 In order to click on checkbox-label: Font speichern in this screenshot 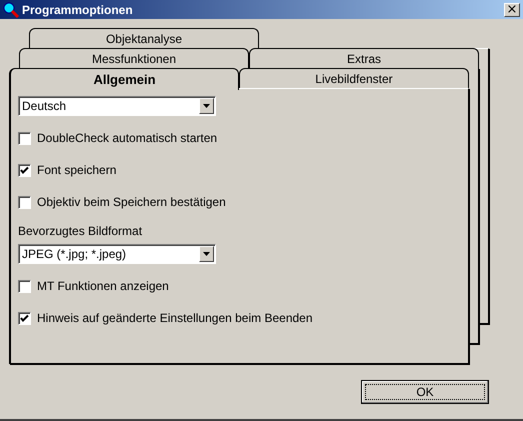, I will do `click(76, 170)`.